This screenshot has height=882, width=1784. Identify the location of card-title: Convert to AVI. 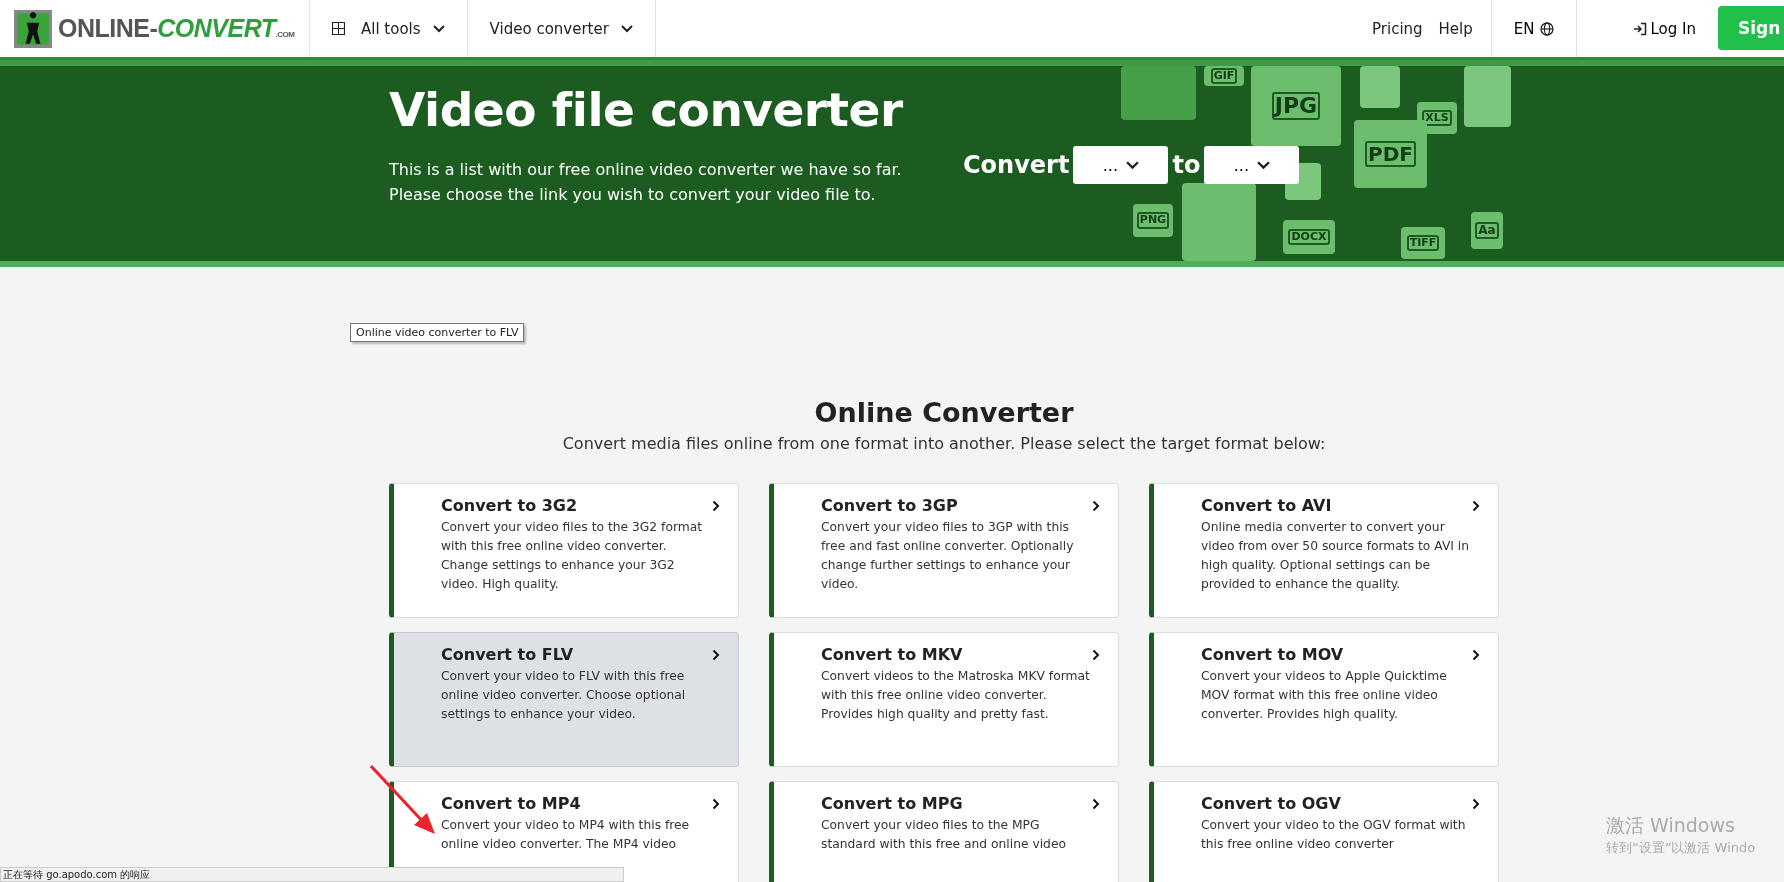
(1267, 506).